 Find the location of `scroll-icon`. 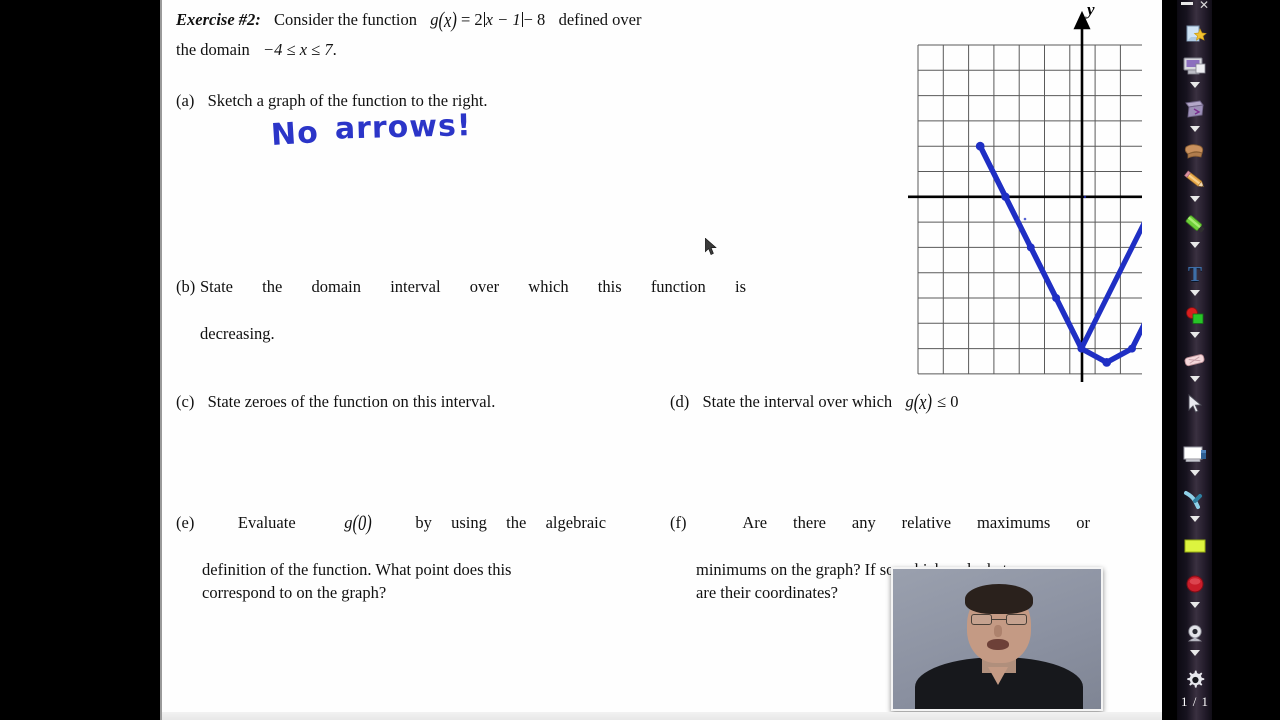

scroll-icon is located at coordinates (1195, 152).